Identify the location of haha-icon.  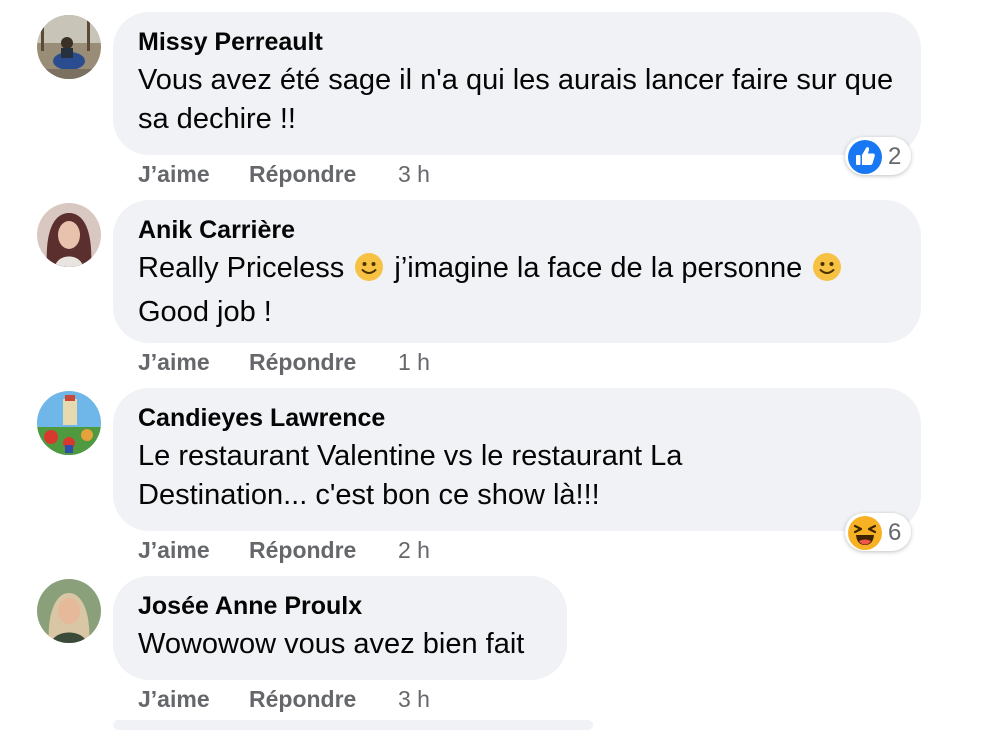
(865, 533).